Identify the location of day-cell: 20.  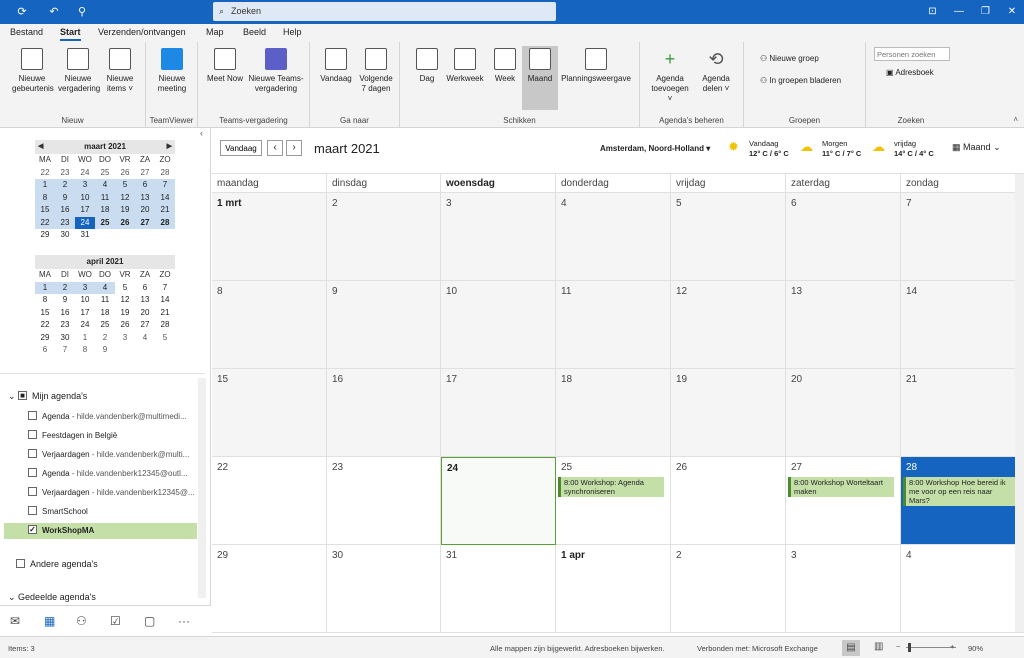
(843, 413).